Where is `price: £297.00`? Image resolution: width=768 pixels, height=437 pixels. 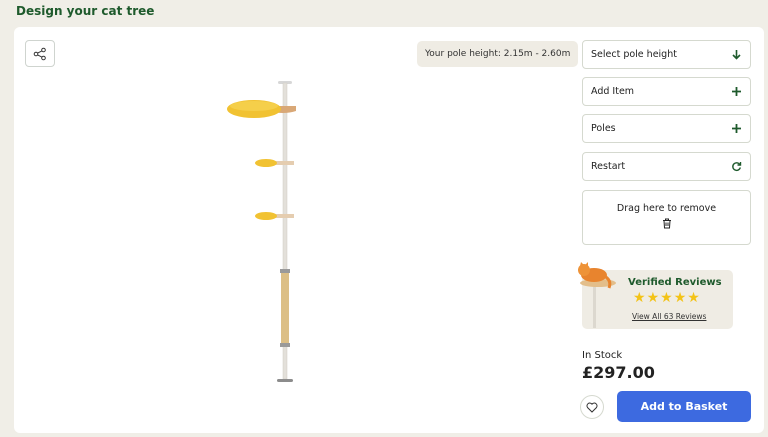
price: £297.00 is located at coordinates (618, 372).